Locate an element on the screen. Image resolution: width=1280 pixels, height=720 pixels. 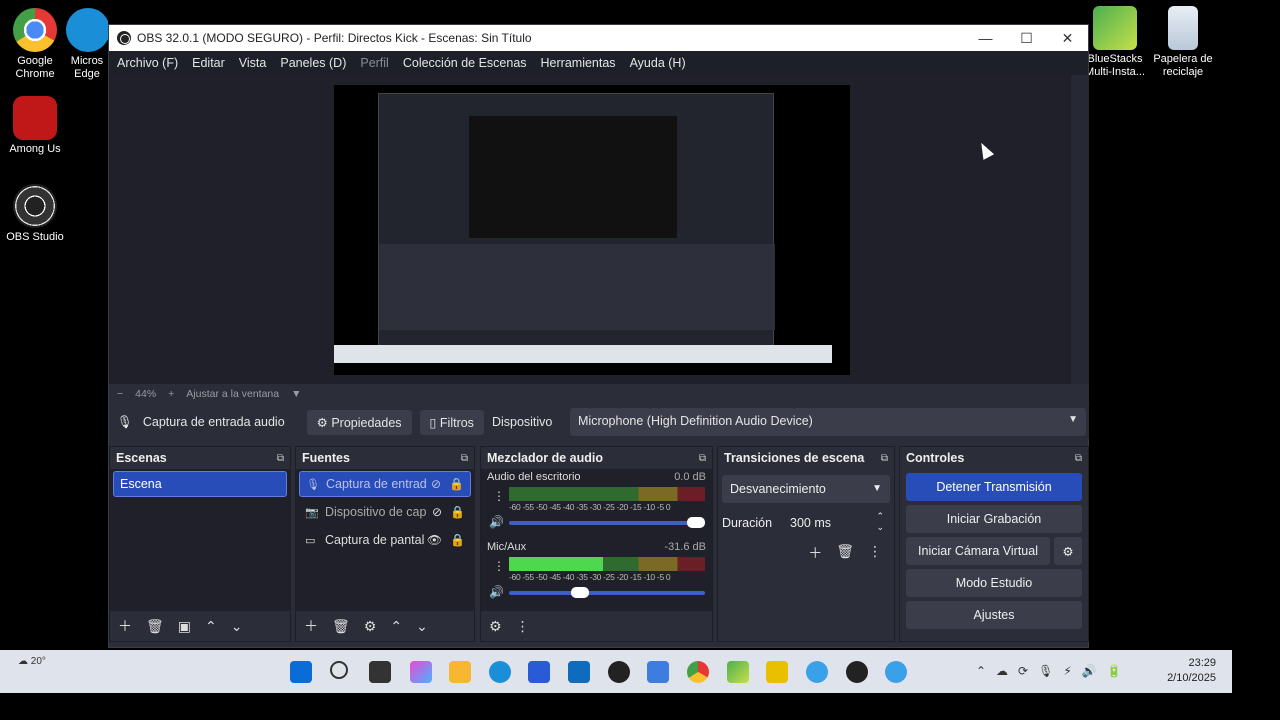
source-item-label: Captura de pantal is located at coordinates (375, 540).